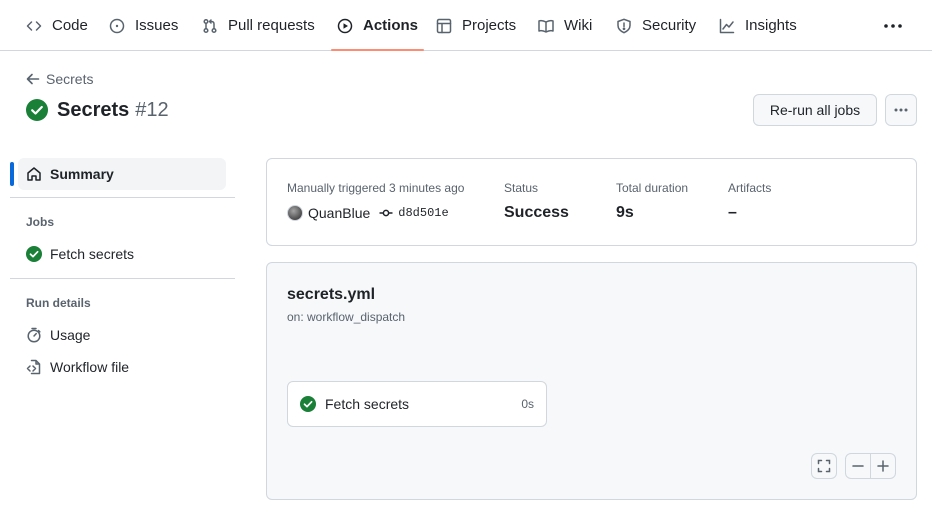  I want to click on sidebar-heading-jobs: Jobs, so click(40, 222).